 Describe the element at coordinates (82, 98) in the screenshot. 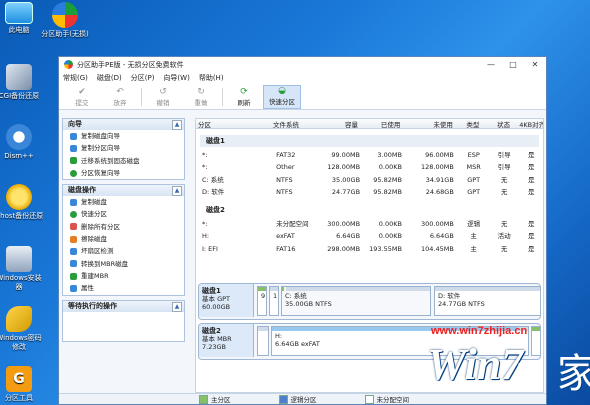

I see `apply-button: ✔ 提交` at that location.